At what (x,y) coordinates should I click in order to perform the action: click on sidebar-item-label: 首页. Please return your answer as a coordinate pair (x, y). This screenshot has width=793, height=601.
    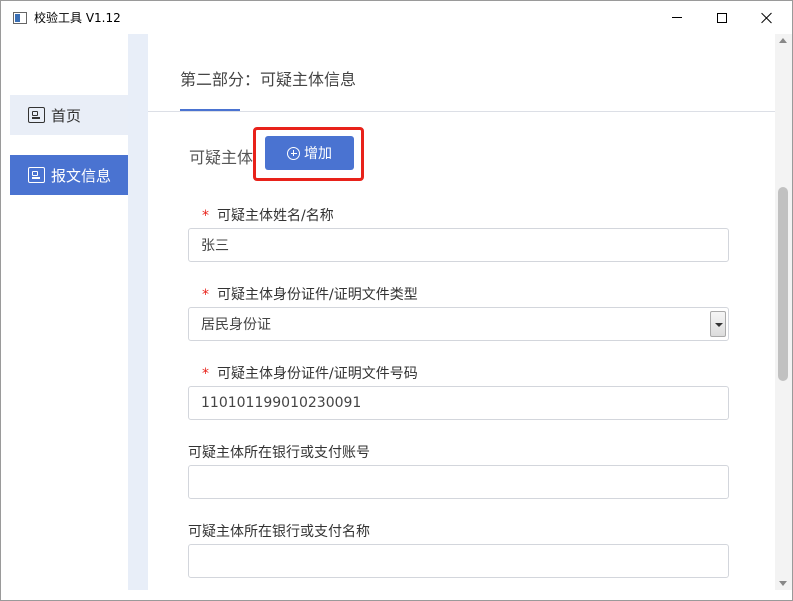
    Looking at the image, I should click on (66, 115).